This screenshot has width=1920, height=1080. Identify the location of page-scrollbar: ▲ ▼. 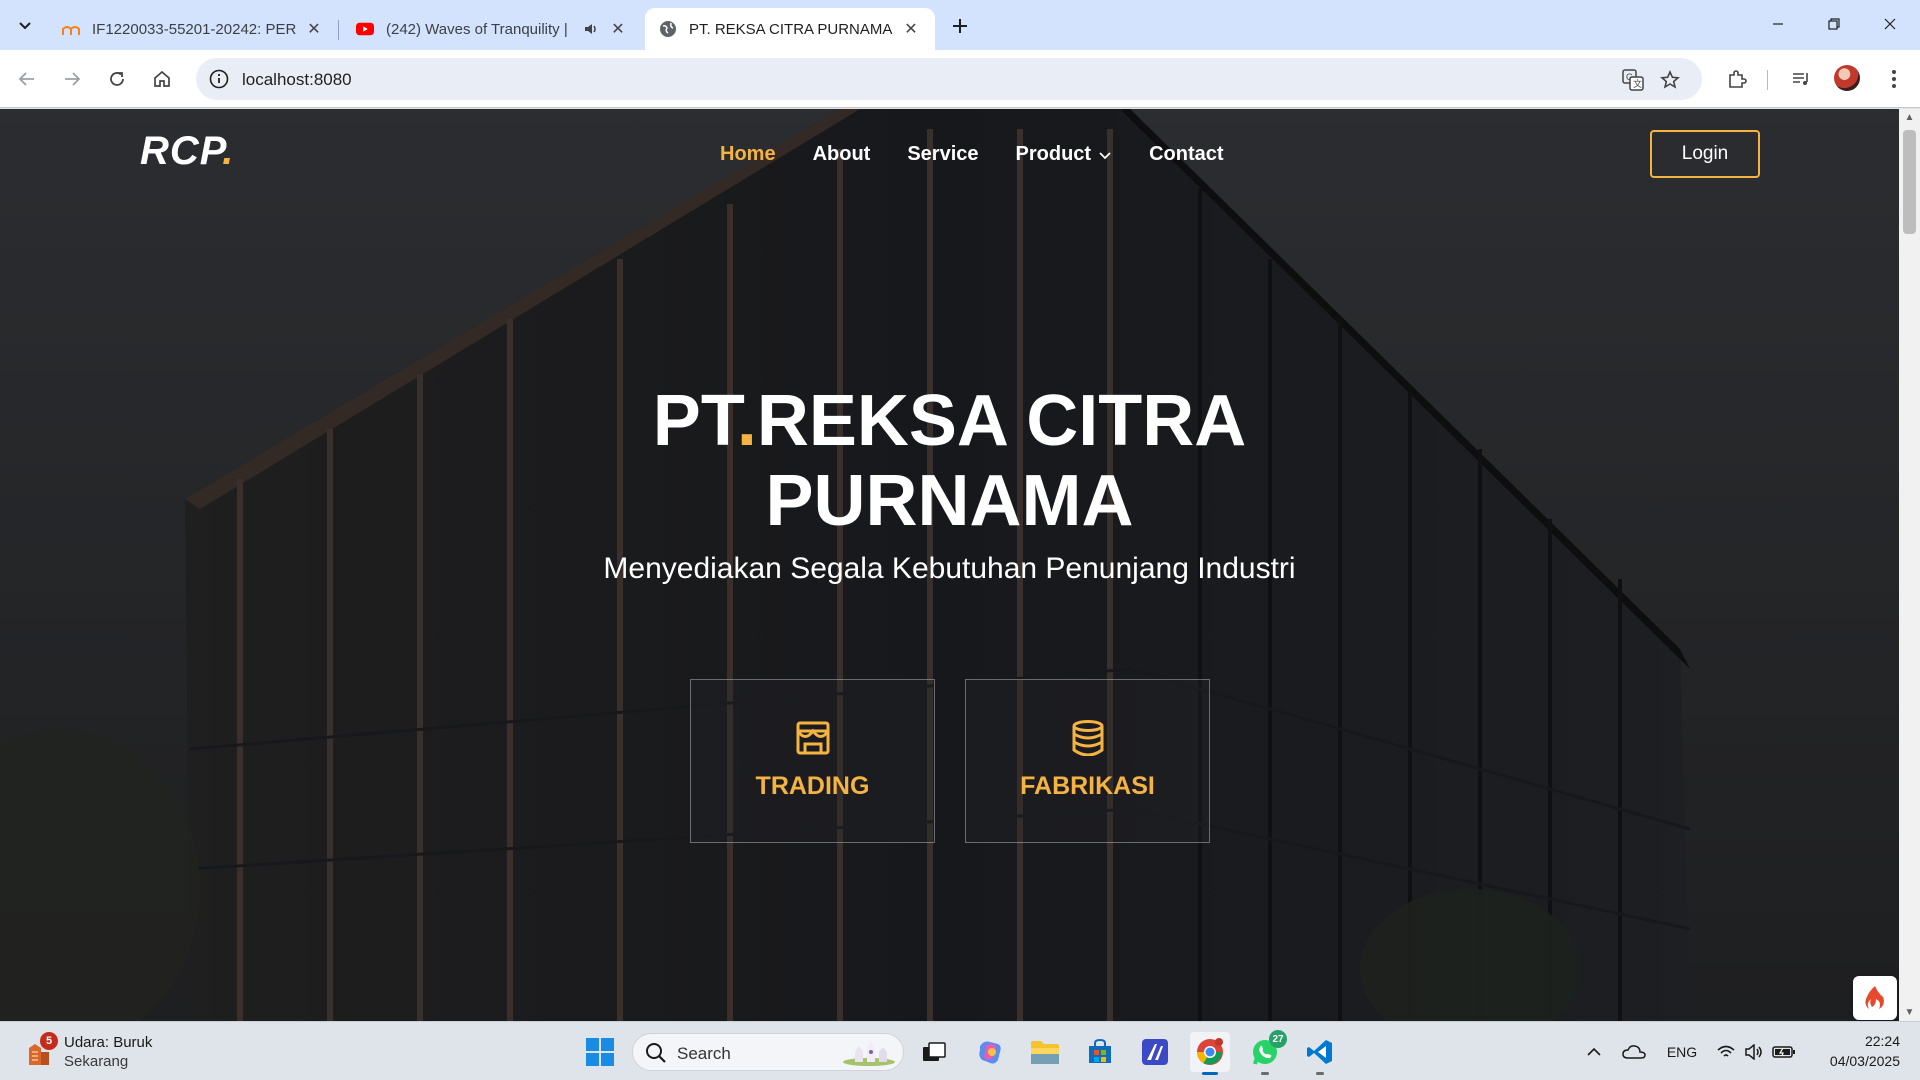
(1909, 565).